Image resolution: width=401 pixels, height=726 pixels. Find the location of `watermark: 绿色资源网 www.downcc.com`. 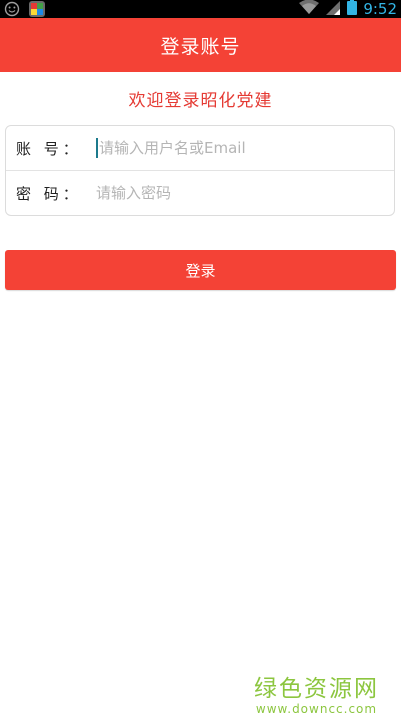

watermark: 绿色资源网 www.downcc.com is located at coordinates (316, 696).